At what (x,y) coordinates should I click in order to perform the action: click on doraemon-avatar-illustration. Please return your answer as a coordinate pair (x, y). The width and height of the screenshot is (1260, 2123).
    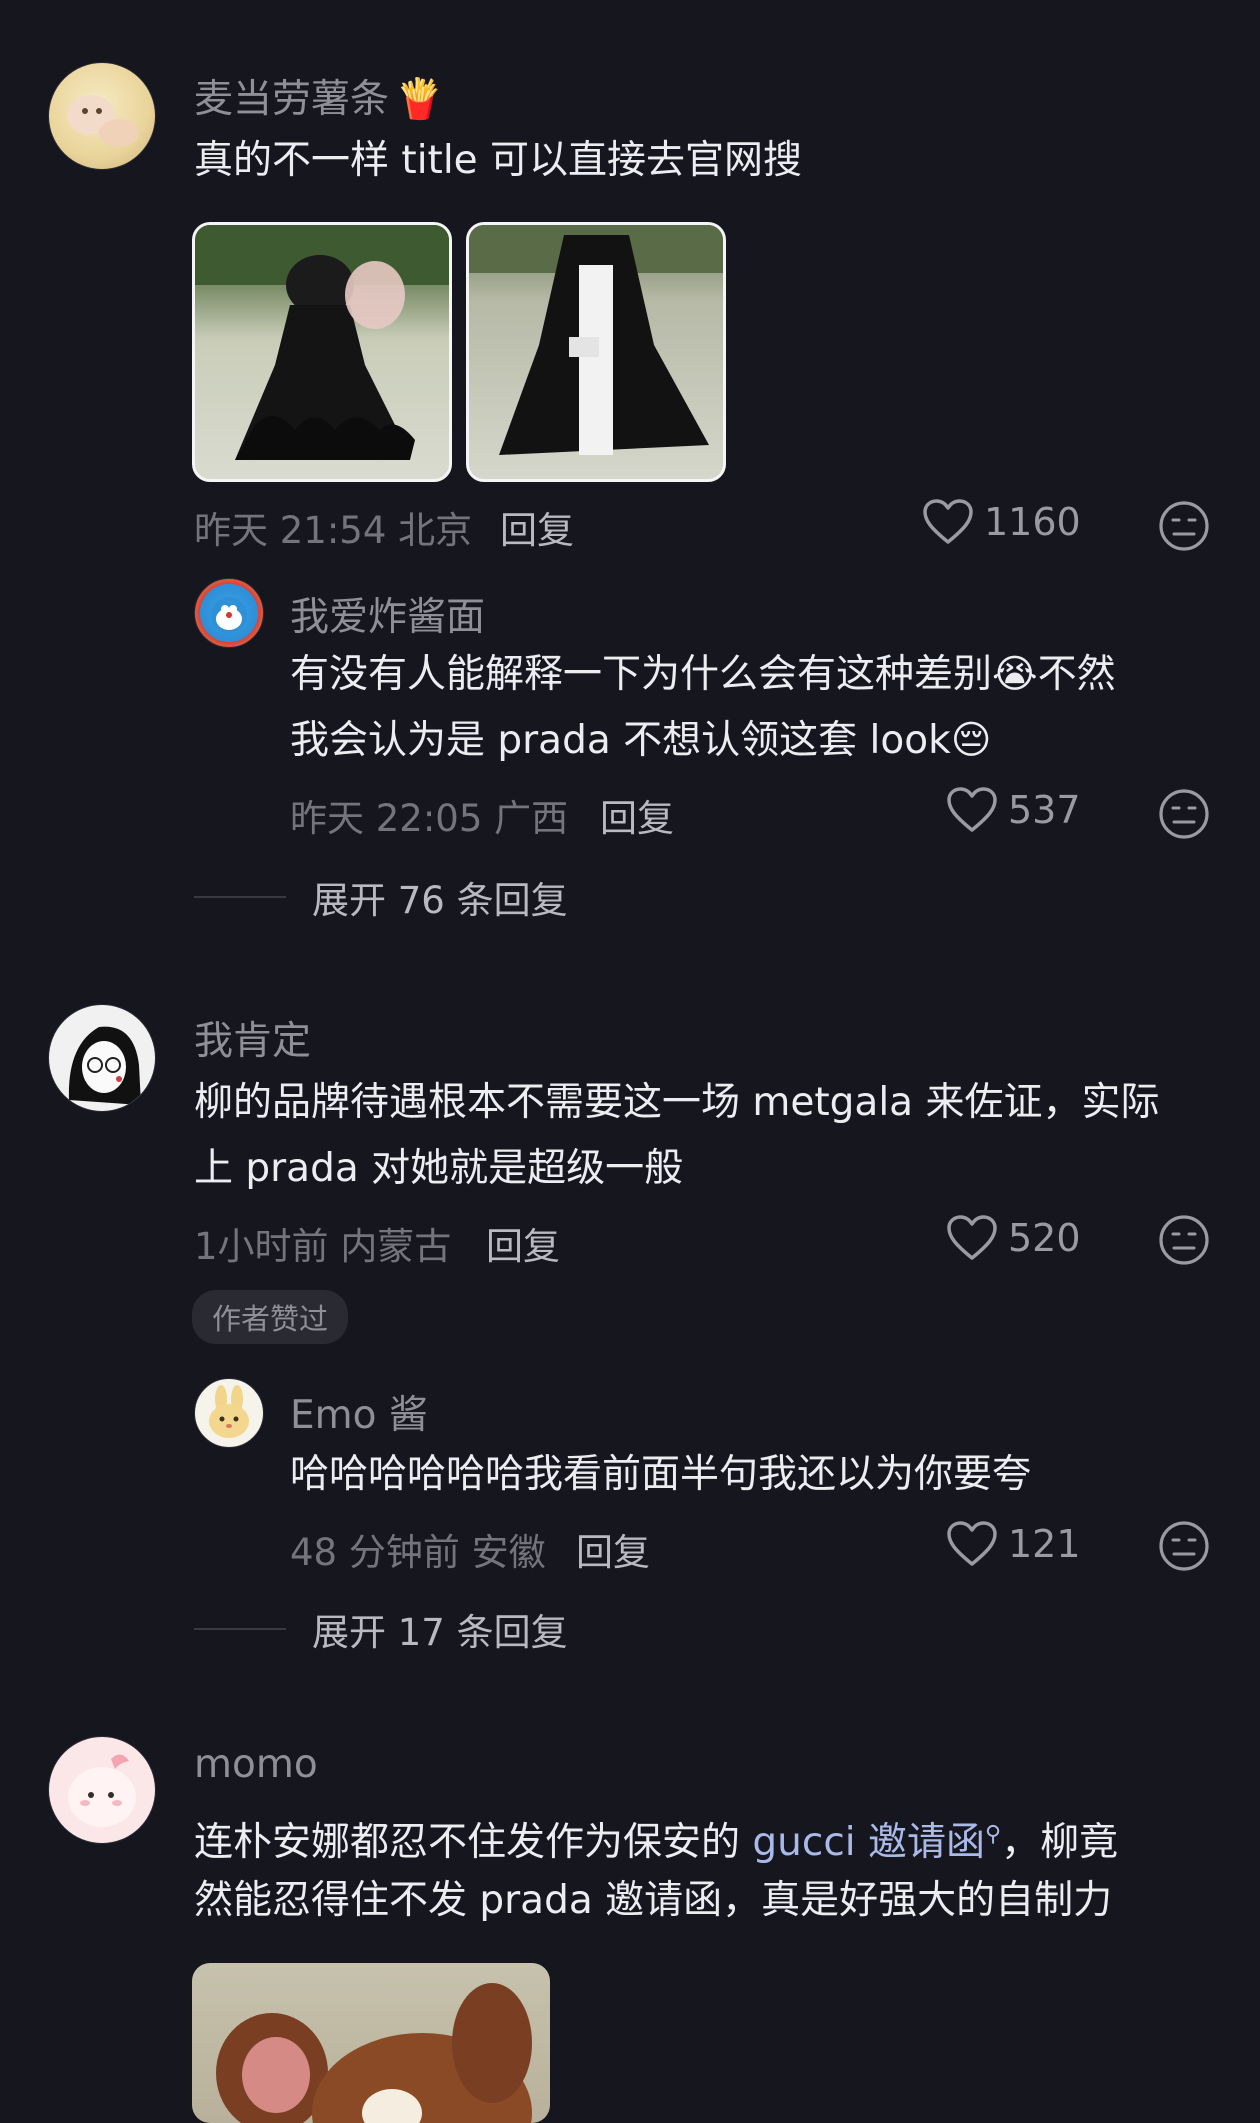
    Looking at the image, I should click on (229, 615).